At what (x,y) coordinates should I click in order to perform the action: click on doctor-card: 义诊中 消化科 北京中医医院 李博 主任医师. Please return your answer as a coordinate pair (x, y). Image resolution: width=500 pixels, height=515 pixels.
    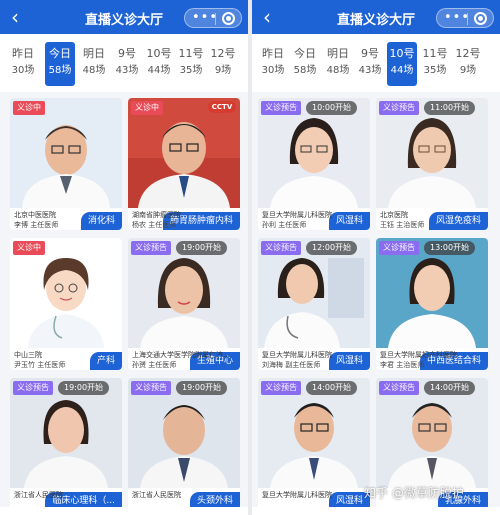
    Looking at the image, I should click on (66, 164).